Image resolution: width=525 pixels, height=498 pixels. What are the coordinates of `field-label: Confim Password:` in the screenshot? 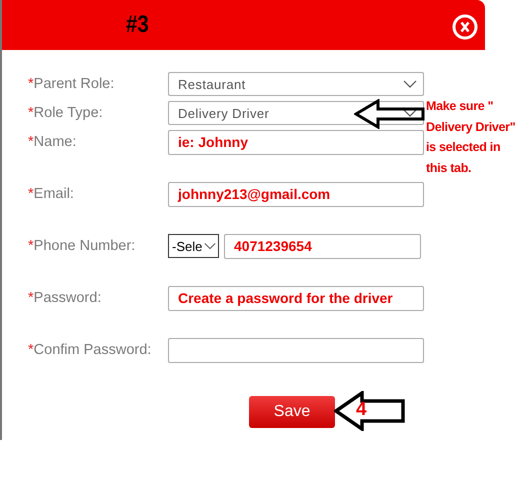 It's located at (93, 350).